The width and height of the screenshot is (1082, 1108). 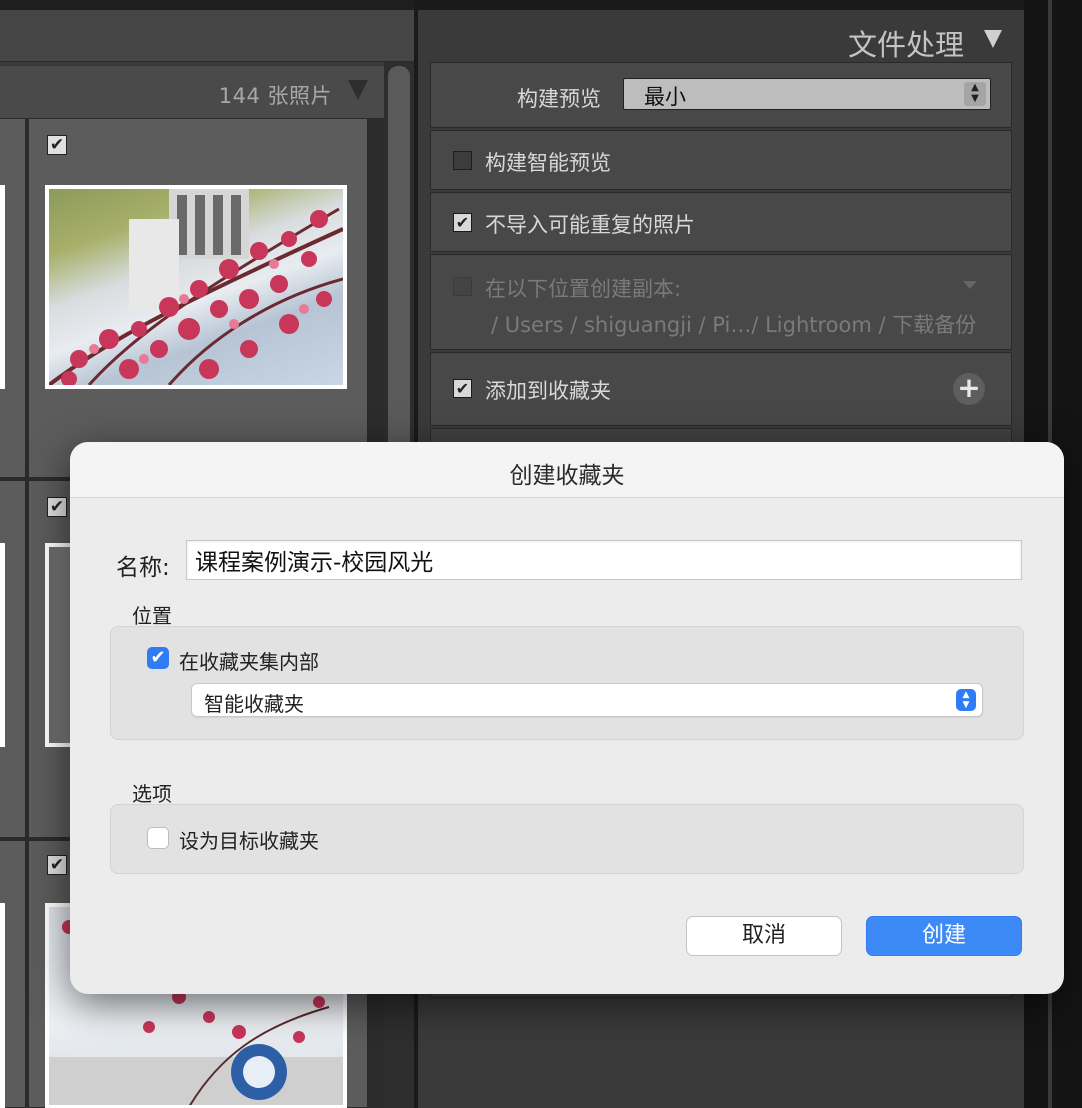 I want to click on no-duplicates-label: 不导入可能重复的照片, so click(x=590, y=225).